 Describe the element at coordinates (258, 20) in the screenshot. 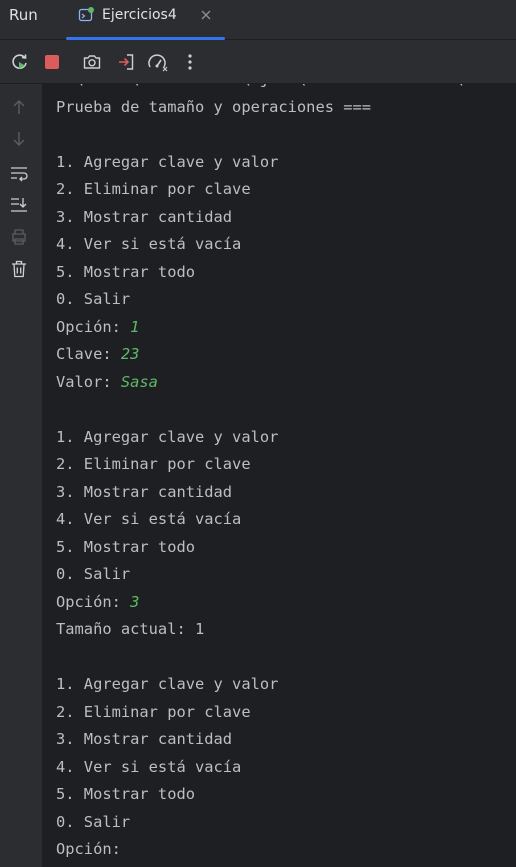

I see `run-tool-window-header: Run Ejercicios4` at that location.